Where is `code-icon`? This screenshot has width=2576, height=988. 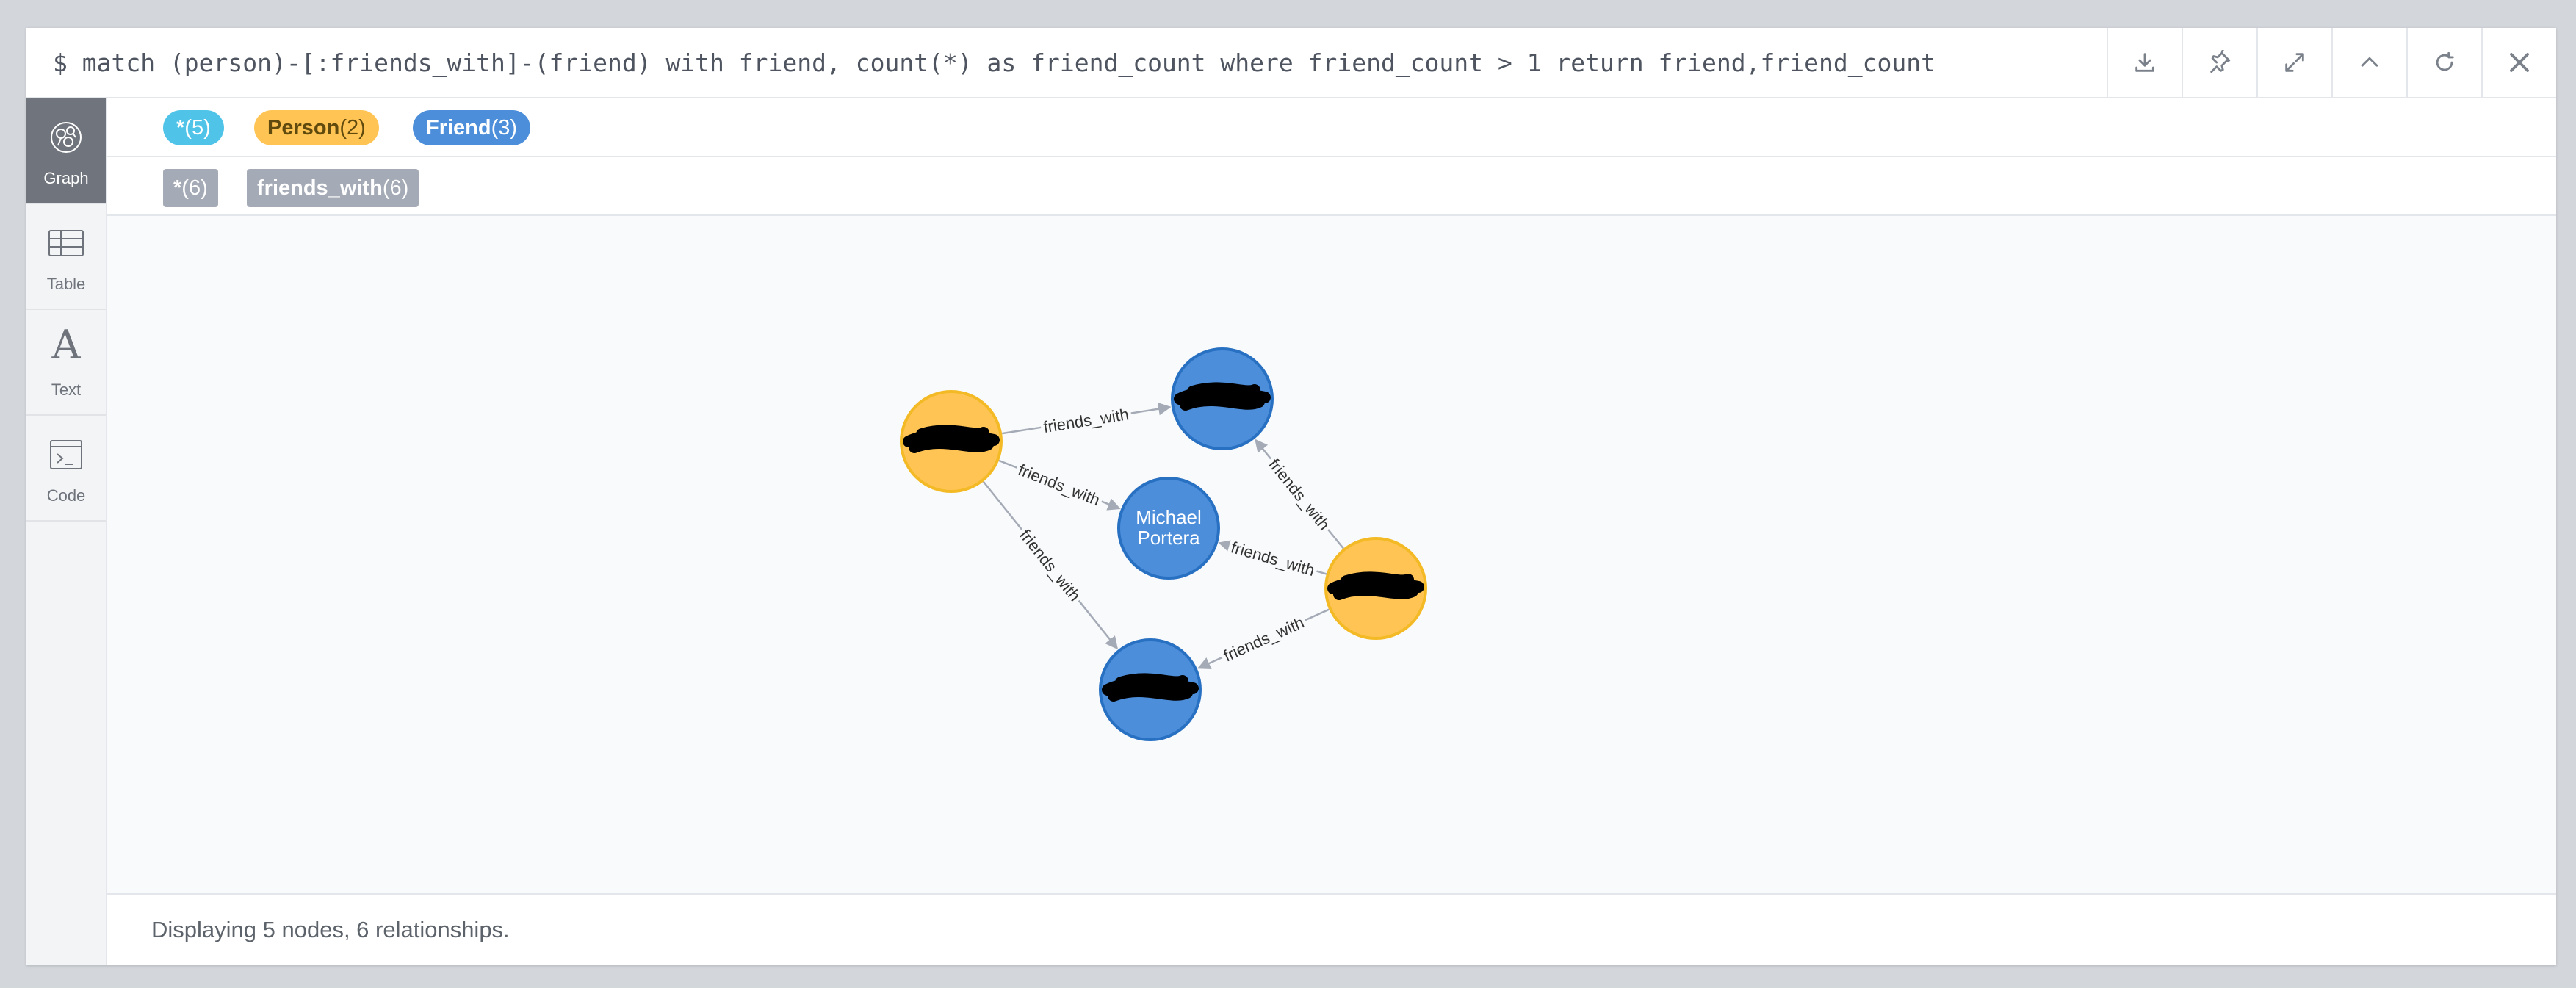 code-icon is located at coordinates (66, 455).